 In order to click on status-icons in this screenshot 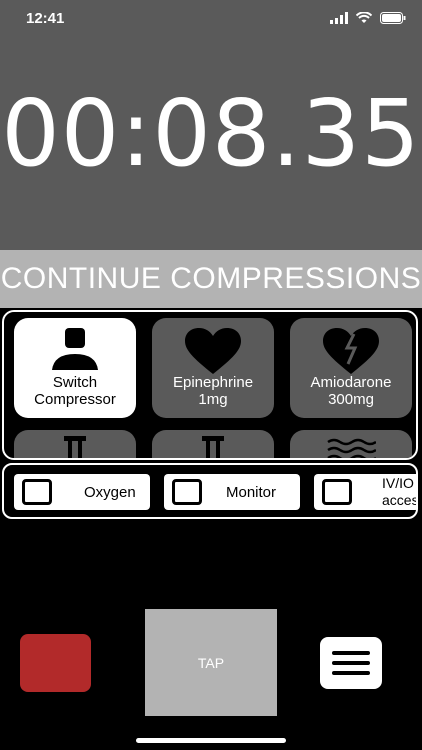, I will do `click(368, 18)`.